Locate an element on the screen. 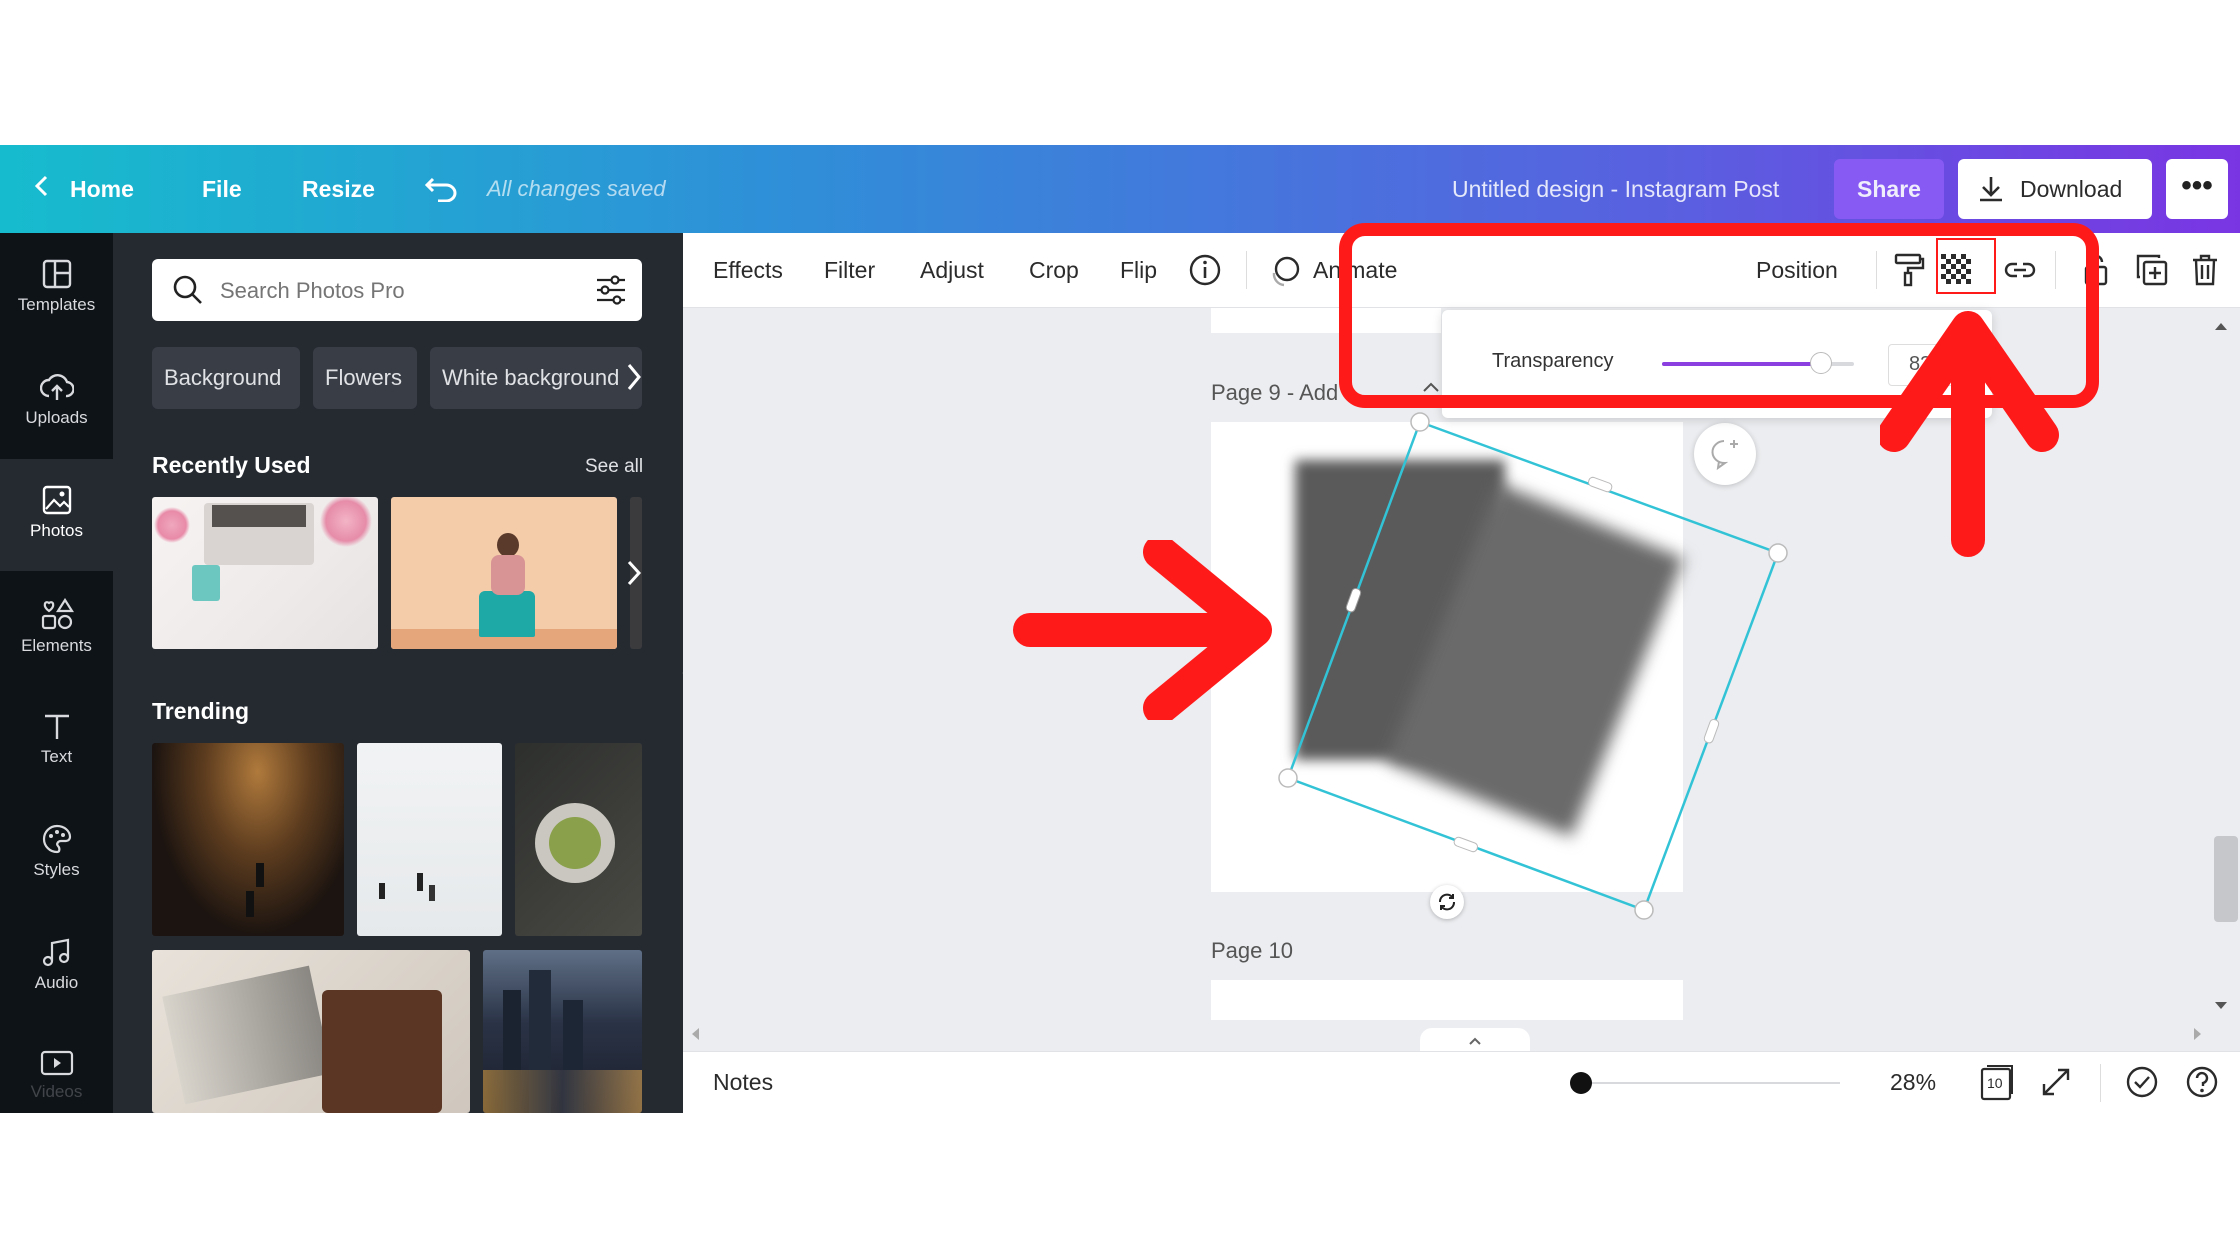 This screenshot has height=1260, width=2240. page-grid-button: 10 is located at coordinates (1997, 1083).